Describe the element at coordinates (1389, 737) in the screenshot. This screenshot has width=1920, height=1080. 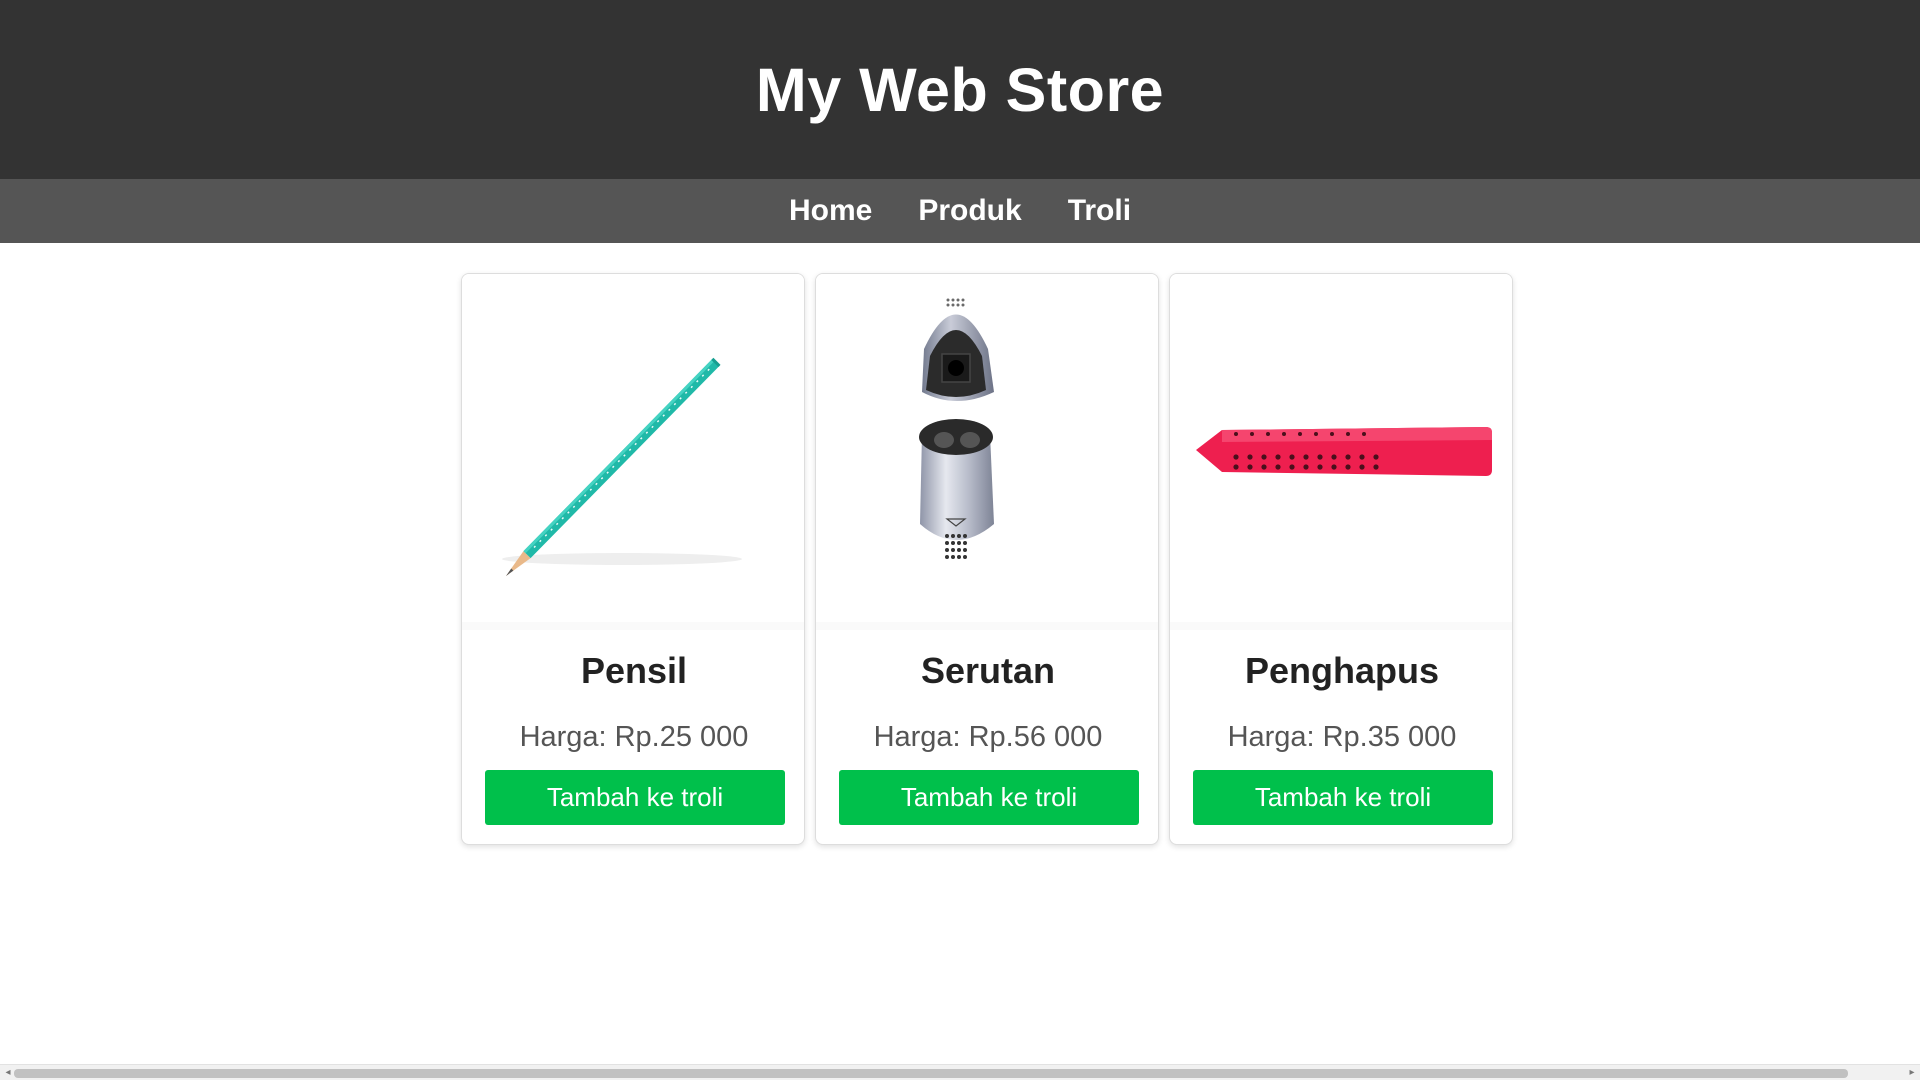
I see `price-value: Rp.35 000` at that location.